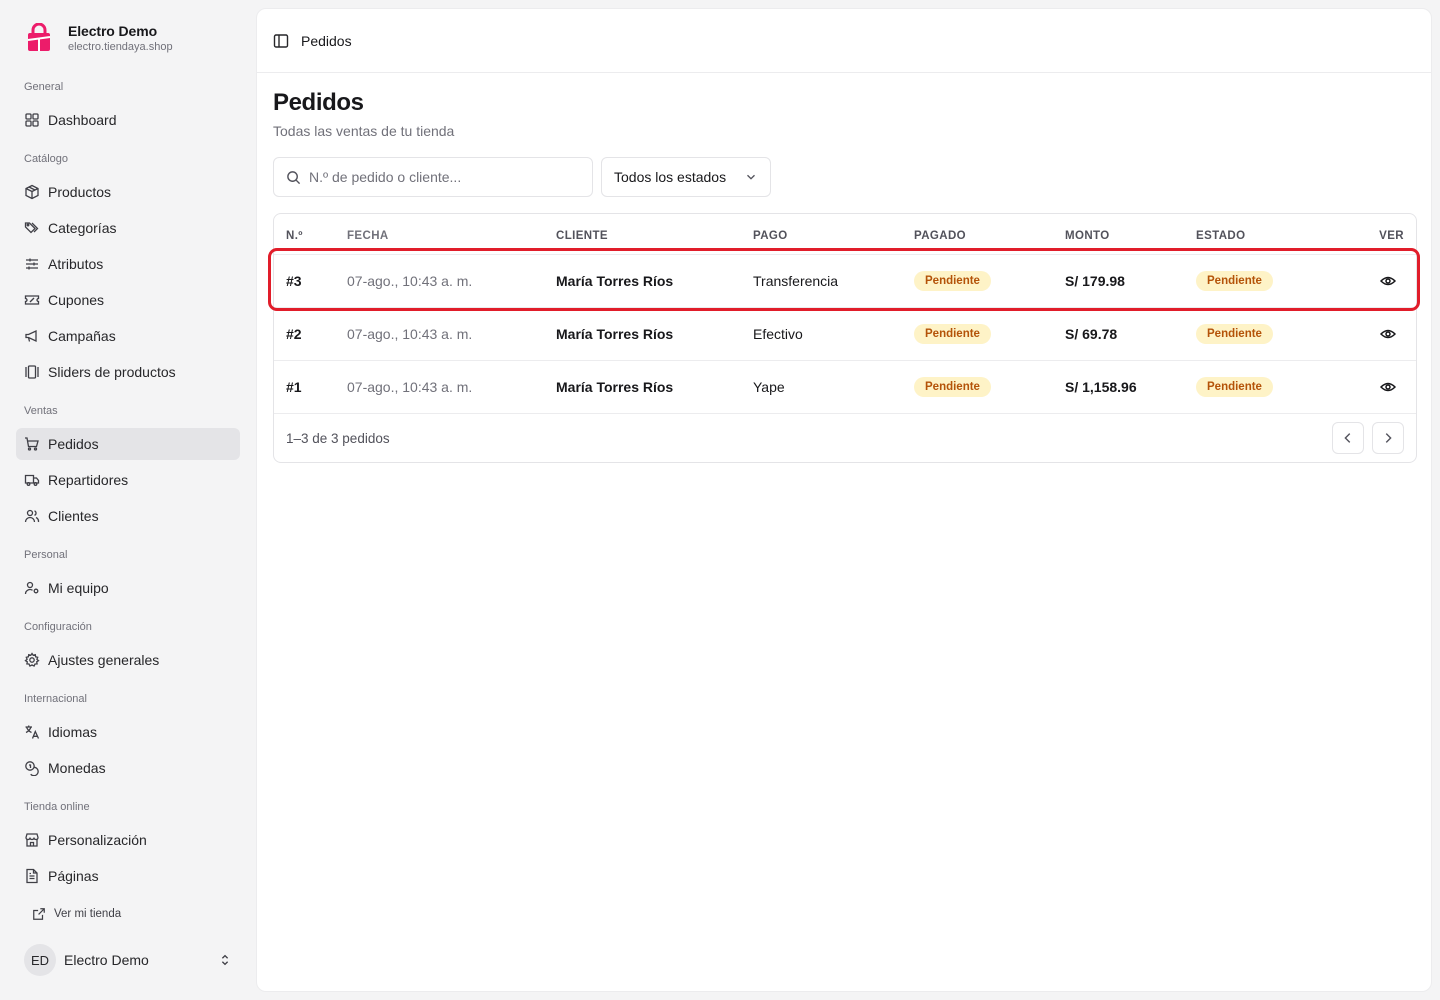  I want to click on megaphone-icon, so click(31, 336).